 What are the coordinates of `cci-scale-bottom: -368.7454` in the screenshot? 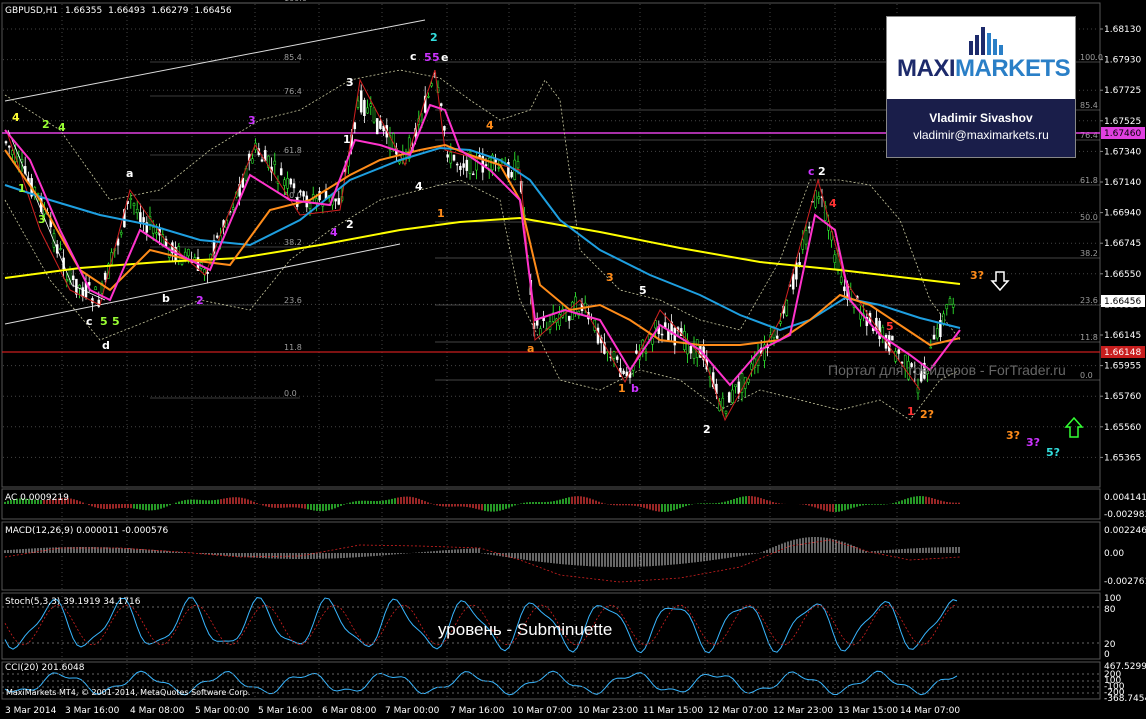 It's located at (1125, 699).